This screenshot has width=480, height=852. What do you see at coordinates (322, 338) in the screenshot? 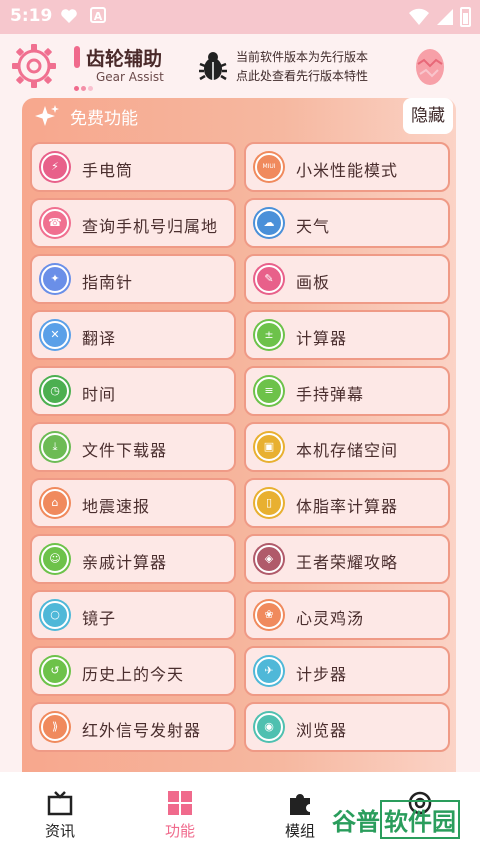
I see `feature-item-label: 计算器` at bounding box center [322, 338].